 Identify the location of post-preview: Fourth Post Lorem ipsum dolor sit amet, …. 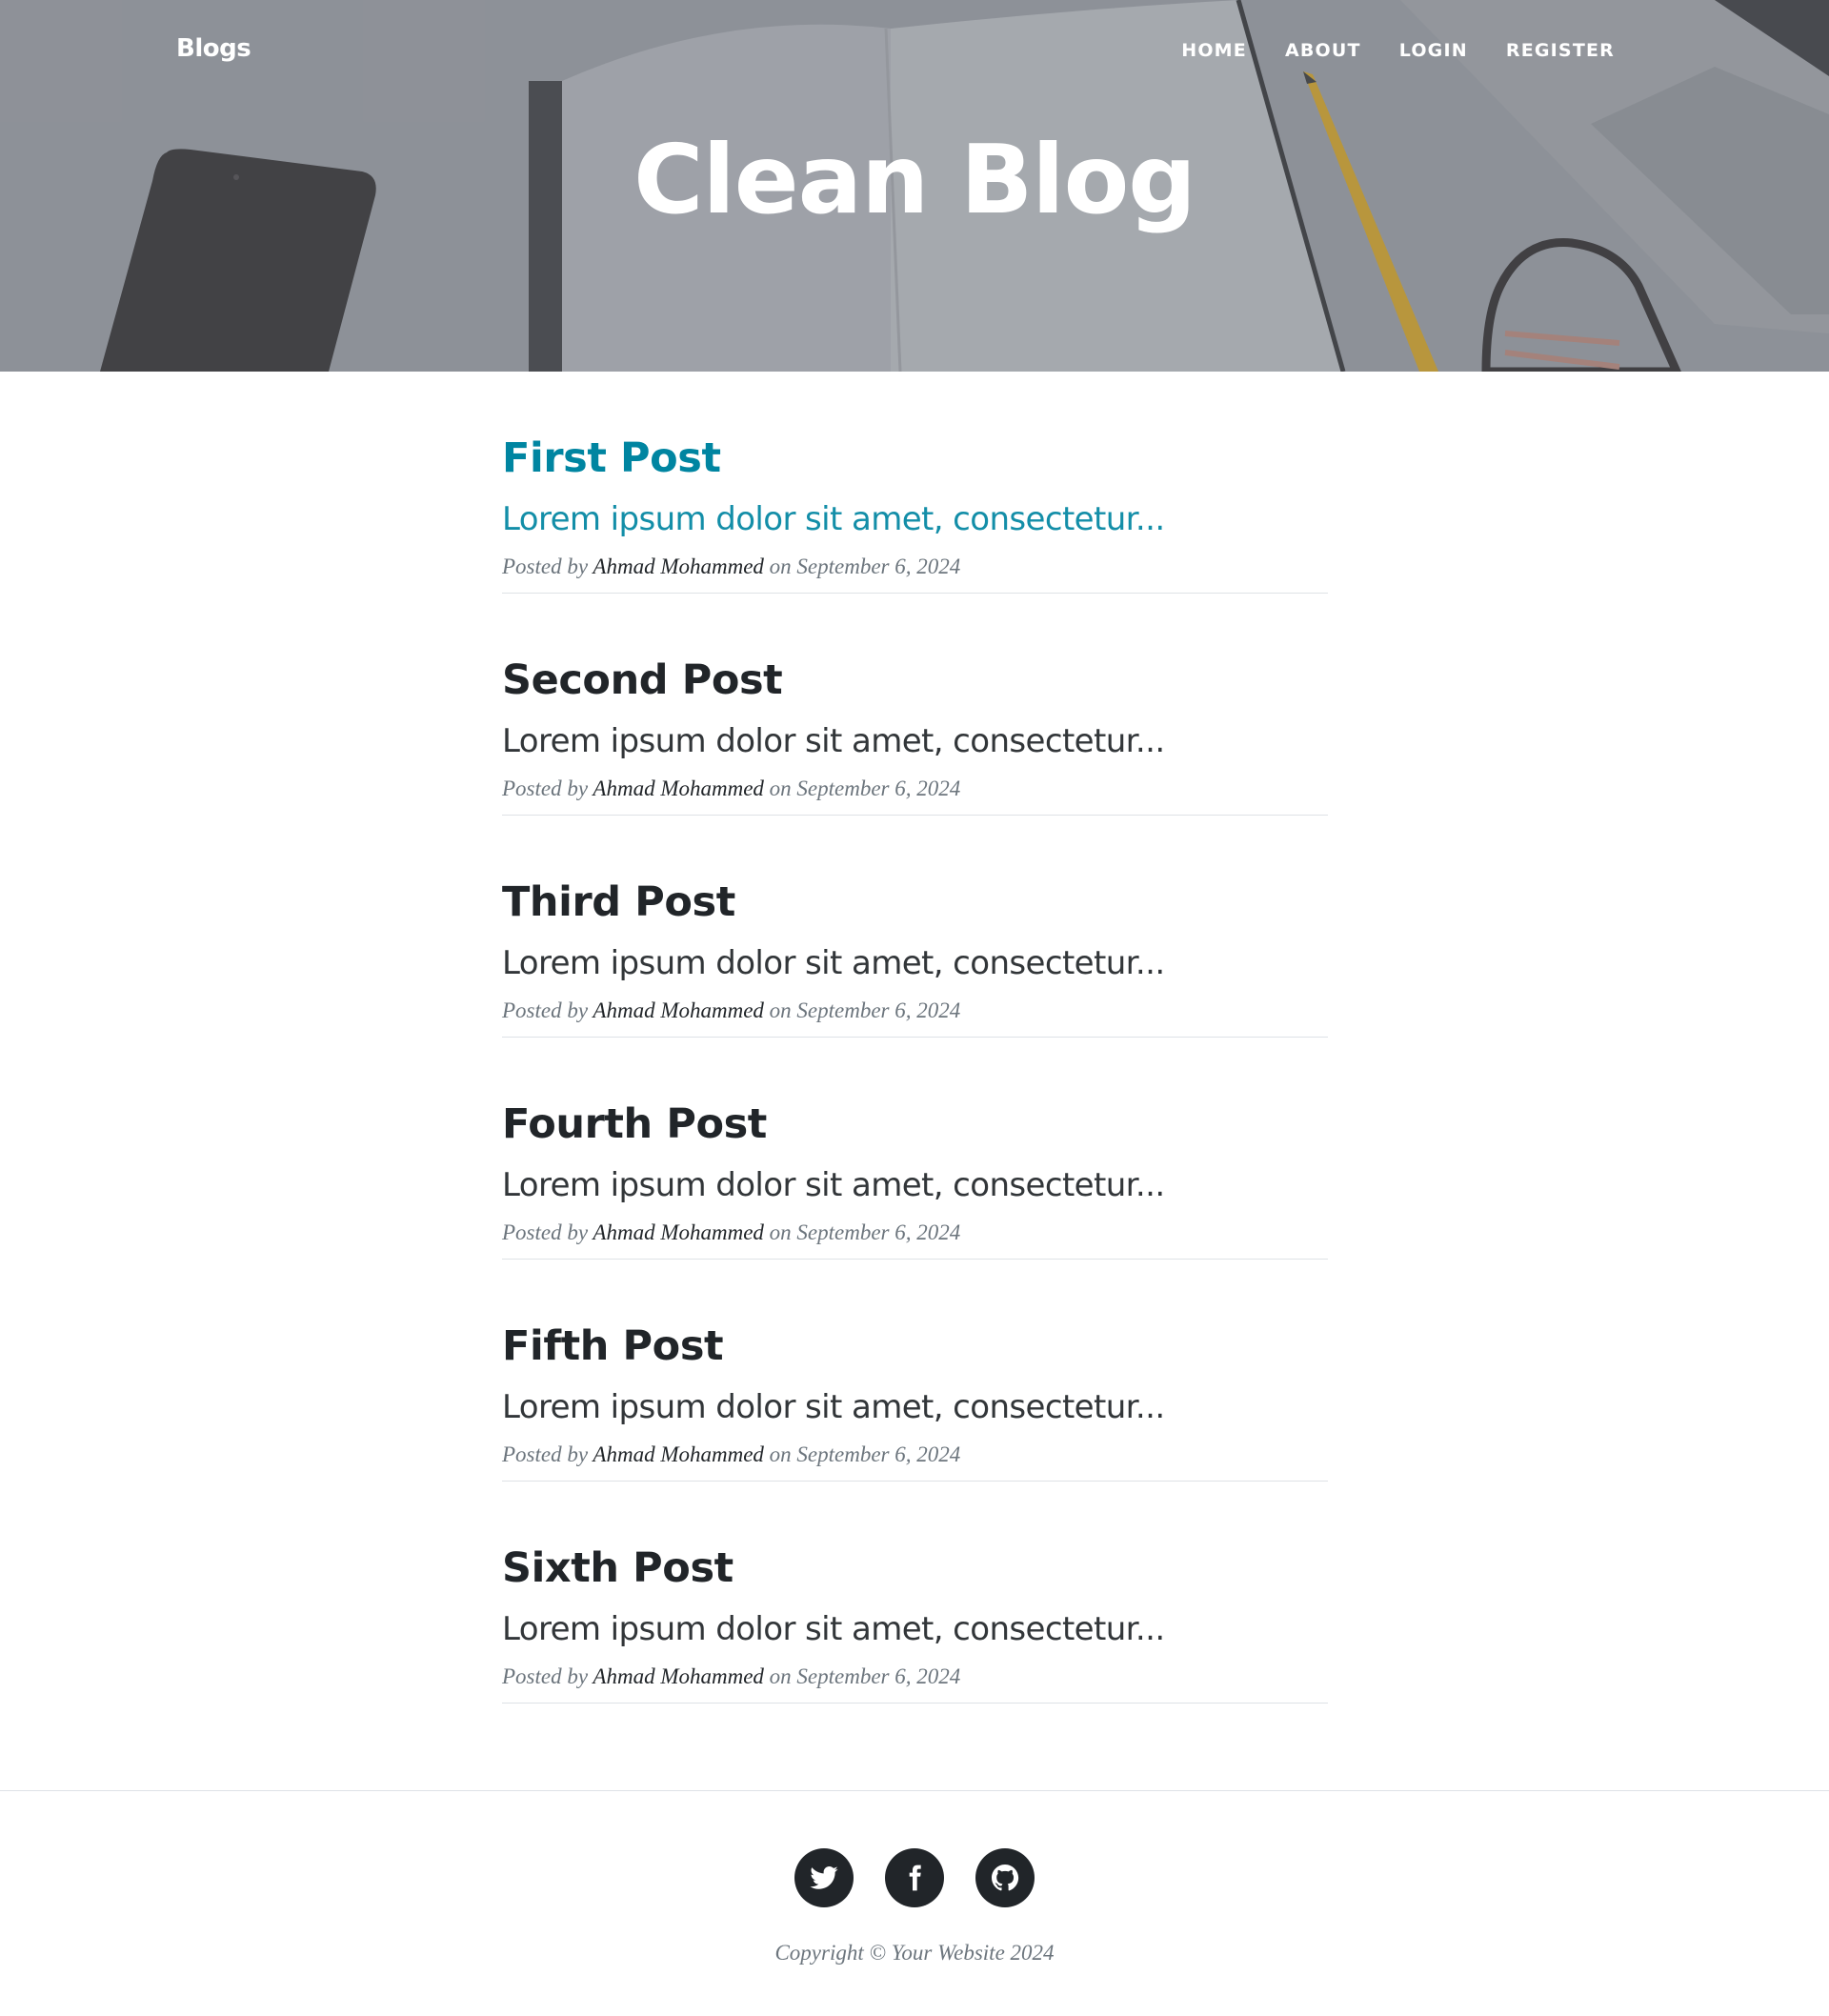
(915, 1149).